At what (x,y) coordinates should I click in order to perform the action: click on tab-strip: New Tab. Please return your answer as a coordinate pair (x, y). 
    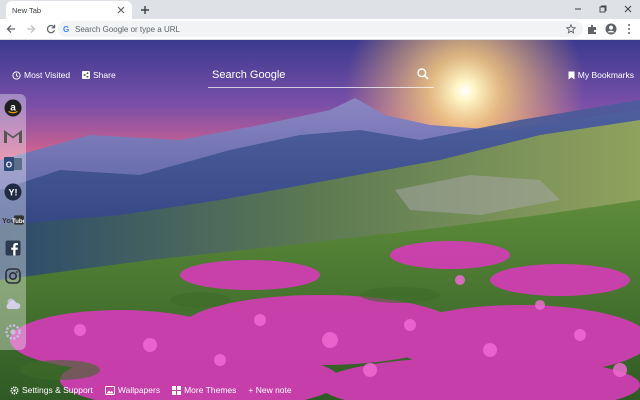
    Looking at the image, I should click on (320, 9).